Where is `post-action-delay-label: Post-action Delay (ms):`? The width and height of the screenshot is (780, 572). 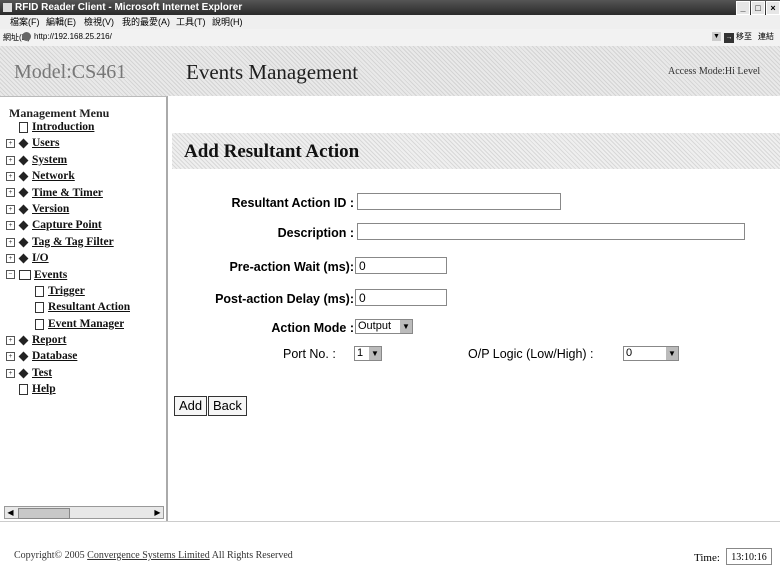
post-action-delay-label: Post-action Delay (ms): is located at coordinates (284, 299).